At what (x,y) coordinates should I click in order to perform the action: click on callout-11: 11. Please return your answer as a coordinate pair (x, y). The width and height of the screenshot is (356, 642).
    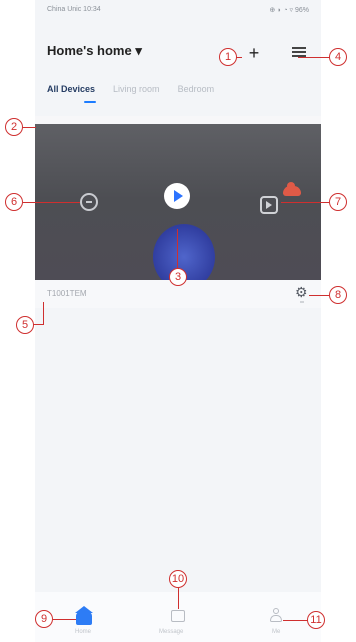
    Looking at the image, I should click on (316, 620).